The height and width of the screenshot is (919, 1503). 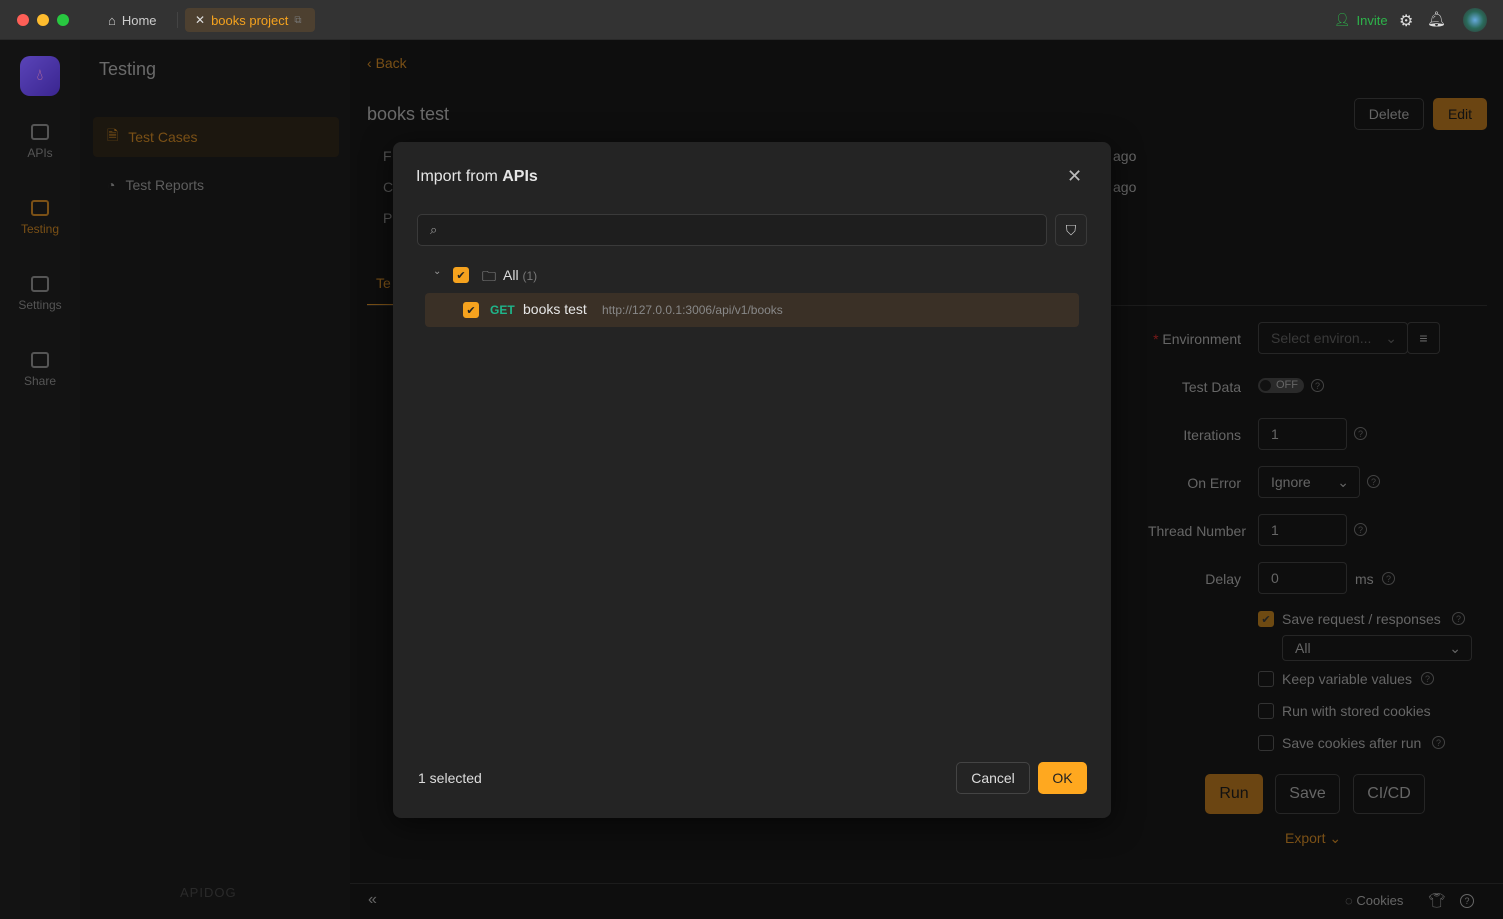 What do you see at coordinates (1374, 900) in the screenshot?
I see `cookies-button: ◌ Cookies` at bounding box center [1374, 900].